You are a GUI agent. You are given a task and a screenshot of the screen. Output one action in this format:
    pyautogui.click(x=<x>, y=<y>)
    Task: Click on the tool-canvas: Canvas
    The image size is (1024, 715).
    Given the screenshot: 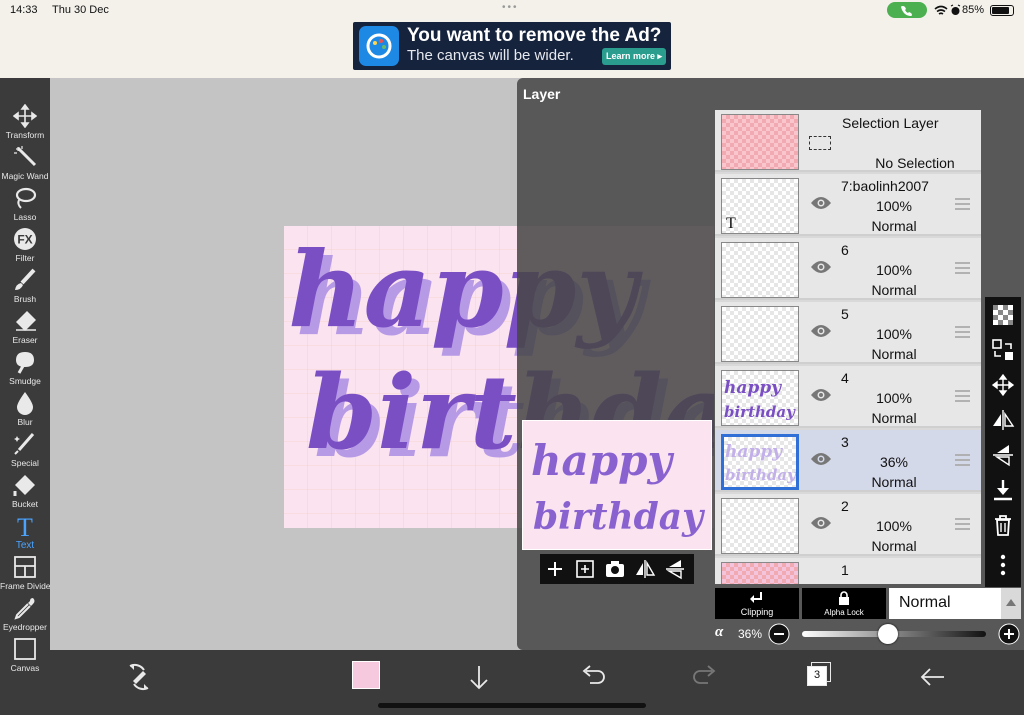 What is the action you would take?
    pyautogui.click(x=25, y=655)
    